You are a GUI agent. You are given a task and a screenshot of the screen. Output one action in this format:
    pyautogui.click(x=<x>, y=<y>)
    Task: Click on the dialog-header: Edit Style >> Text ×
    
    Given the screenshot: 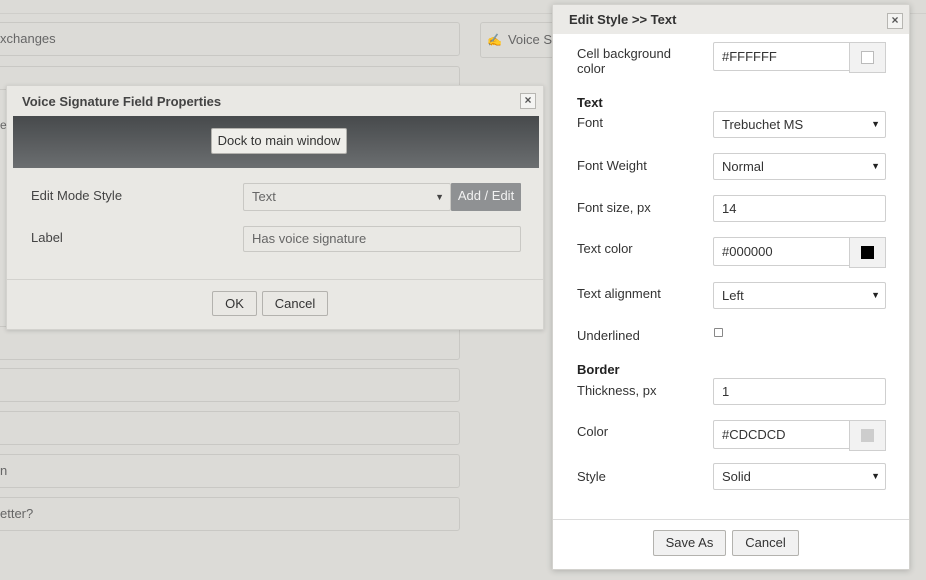 What is the action you would take?
    pyautogui.click(x=731, y=19)
    